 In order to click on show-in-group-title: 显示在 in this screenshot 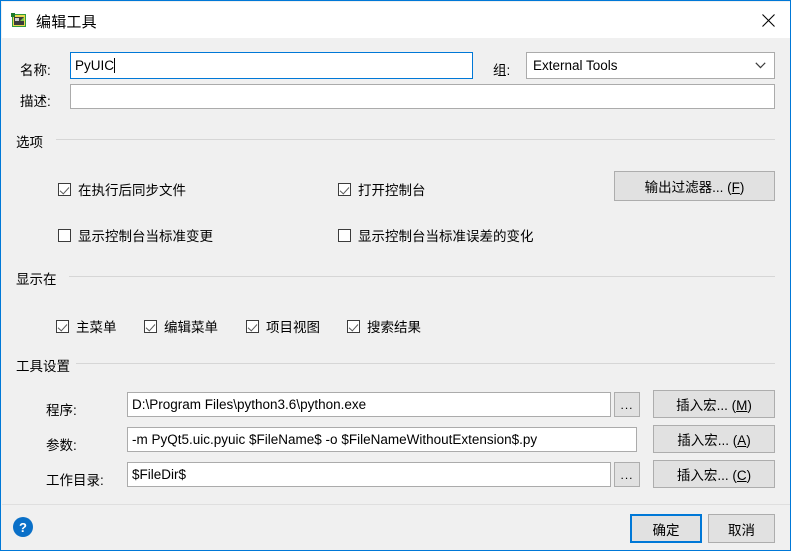, I will do `click(39, 278)`.